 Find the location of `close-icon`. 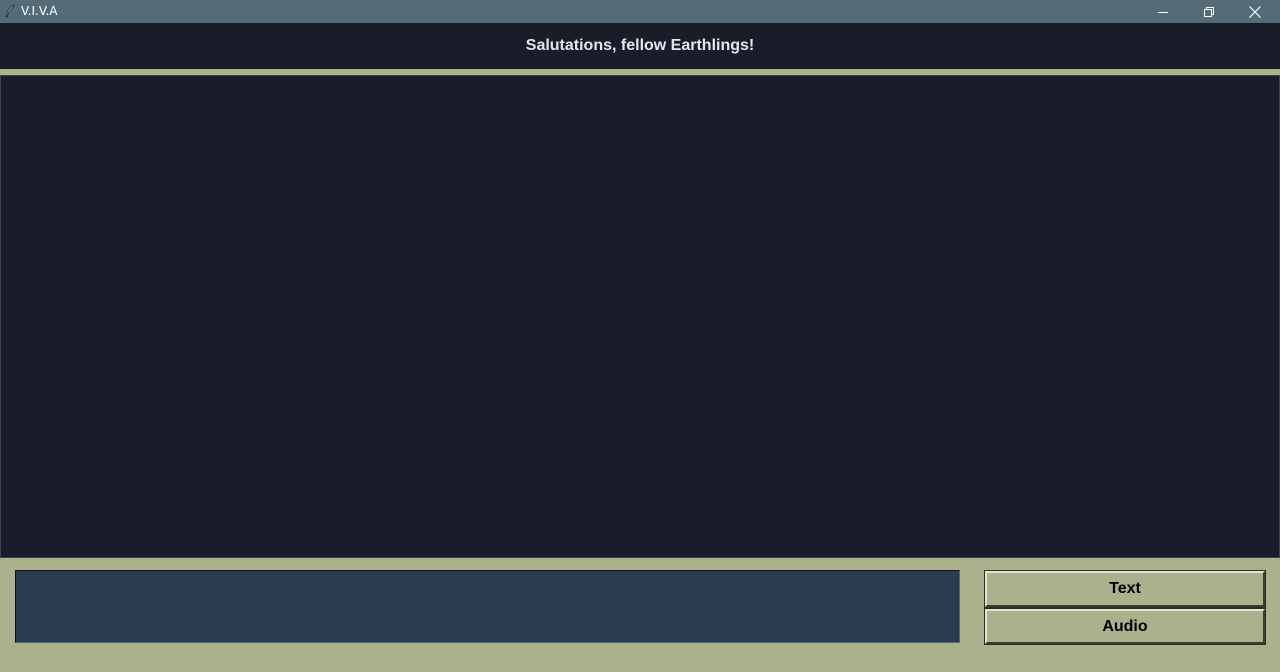

close-icon is located at coordinates (1255, 11).